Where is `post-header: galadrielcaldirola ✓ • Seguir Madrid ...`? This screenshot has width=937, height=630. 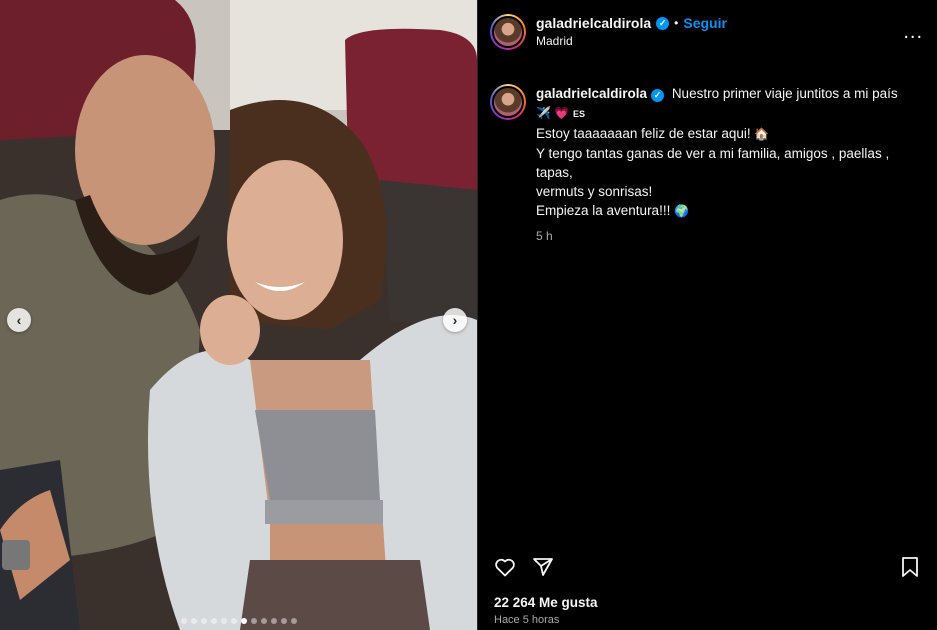 post-header: galadrielcaldirola ✓ • Seguir Madrid ... is located at coordinates (707, 32).